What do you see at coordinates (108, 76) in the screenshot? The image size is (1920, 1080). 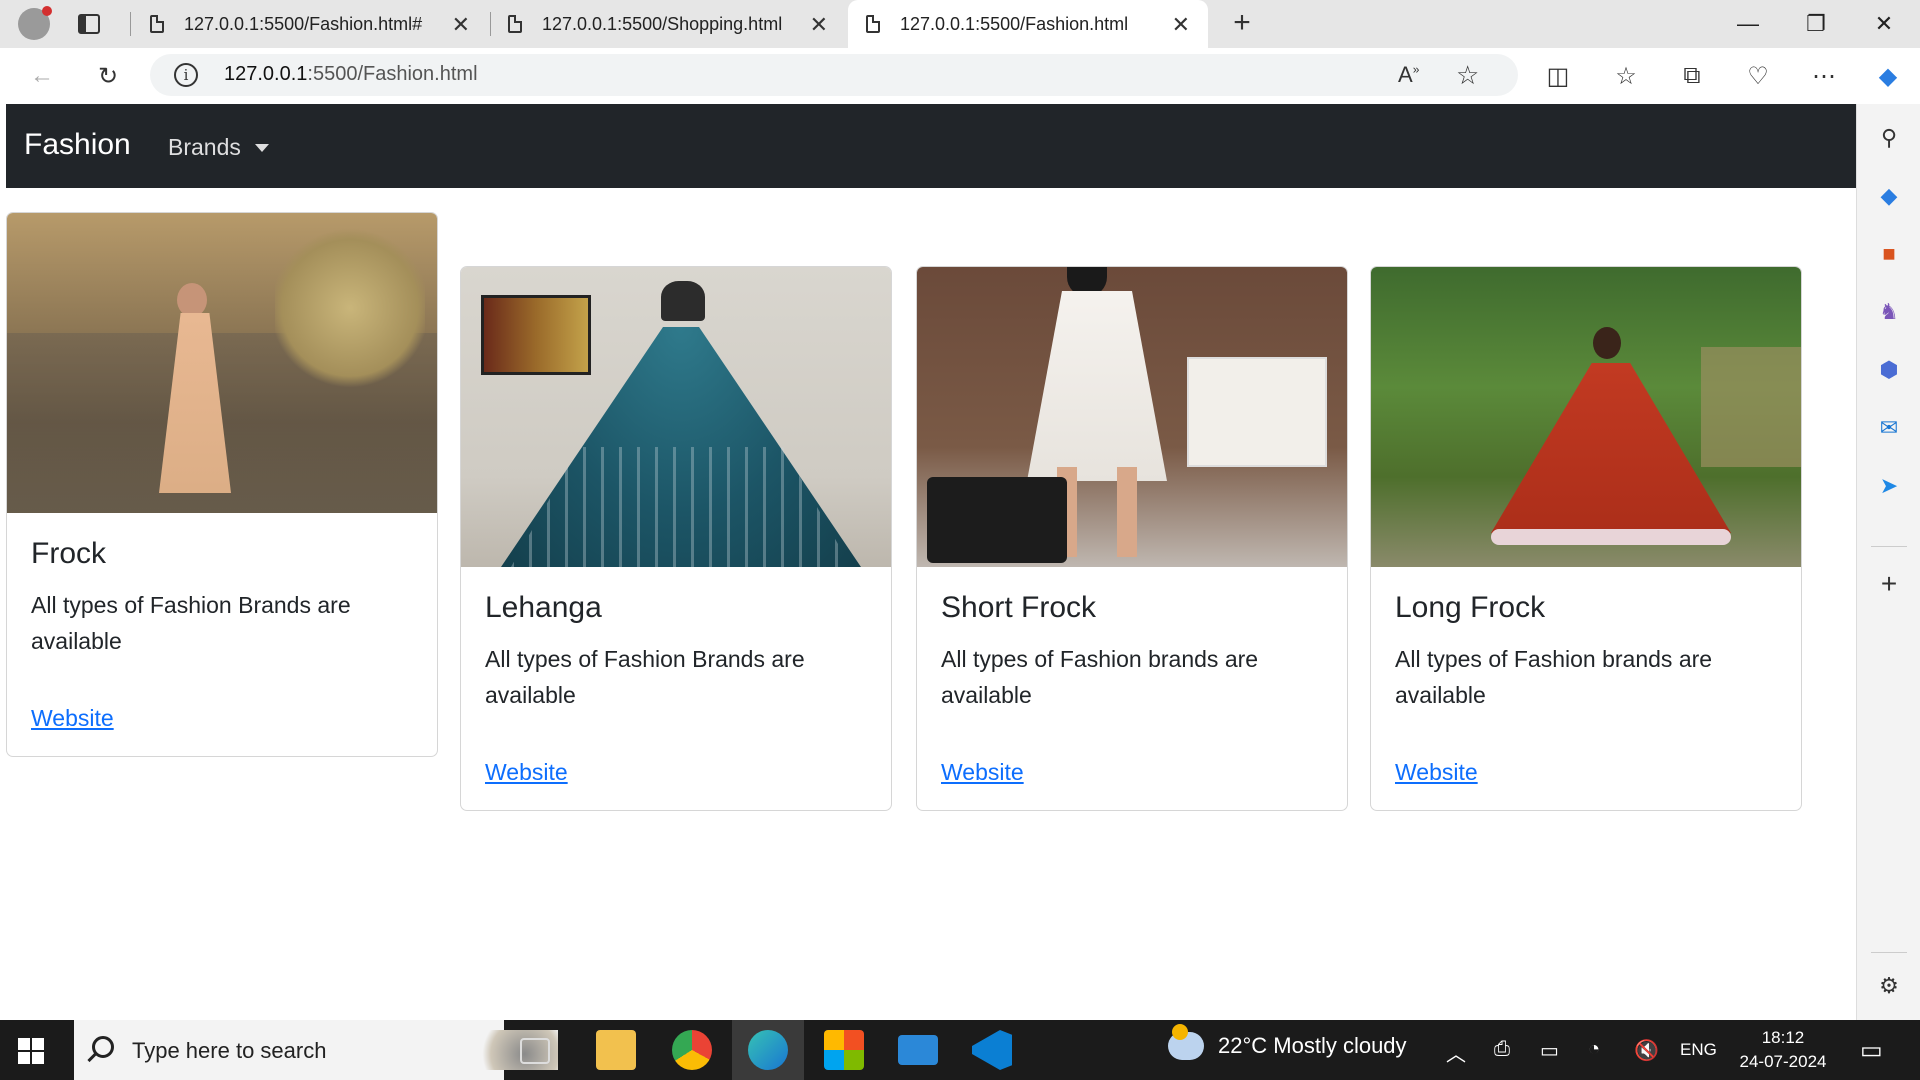 I see `refresh-icon: ↻` at bounding box center [108, 76].